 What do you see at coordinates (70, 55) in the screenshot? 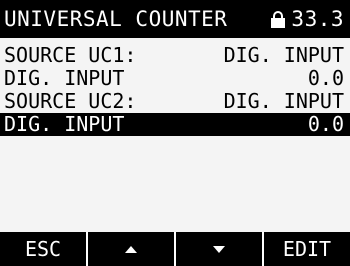
I see `row-label: SOURCE UC1:` at bounding box center [70, 55].